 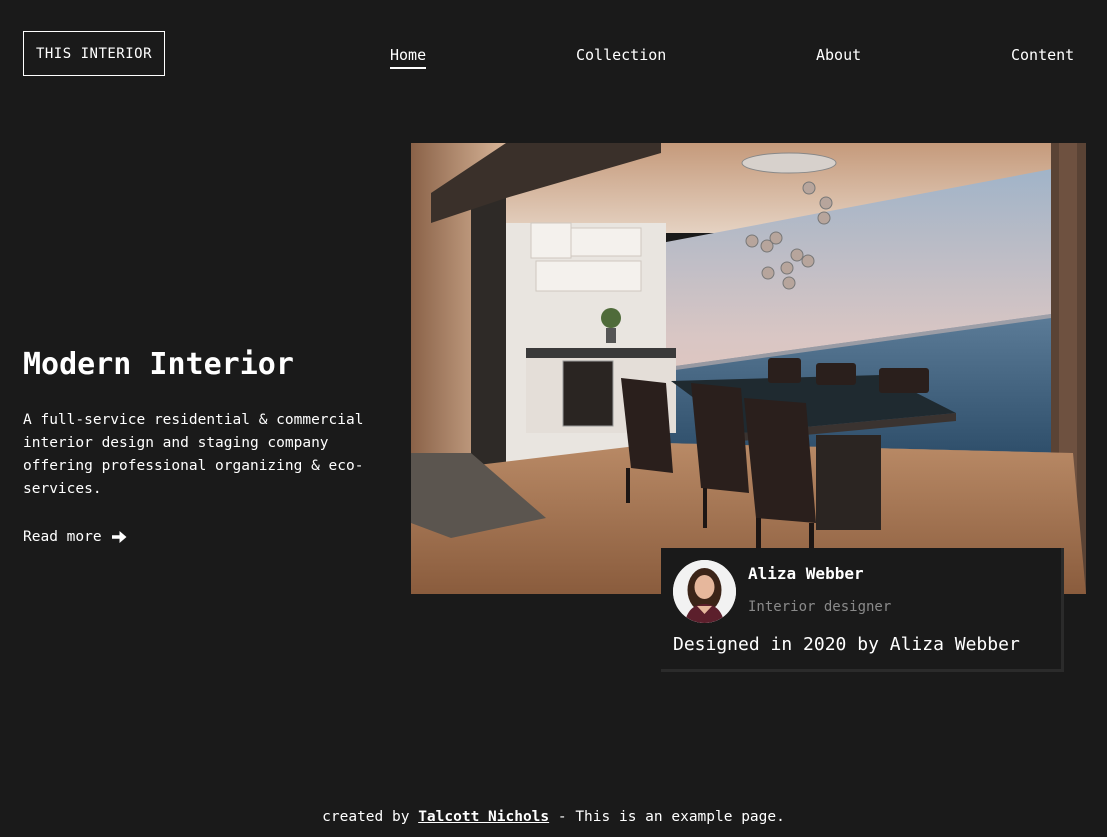 What do you see at coordinates (408, 57) in the screenshot?
I see `nav-item-home: Home` at bounding box center [408, 57].